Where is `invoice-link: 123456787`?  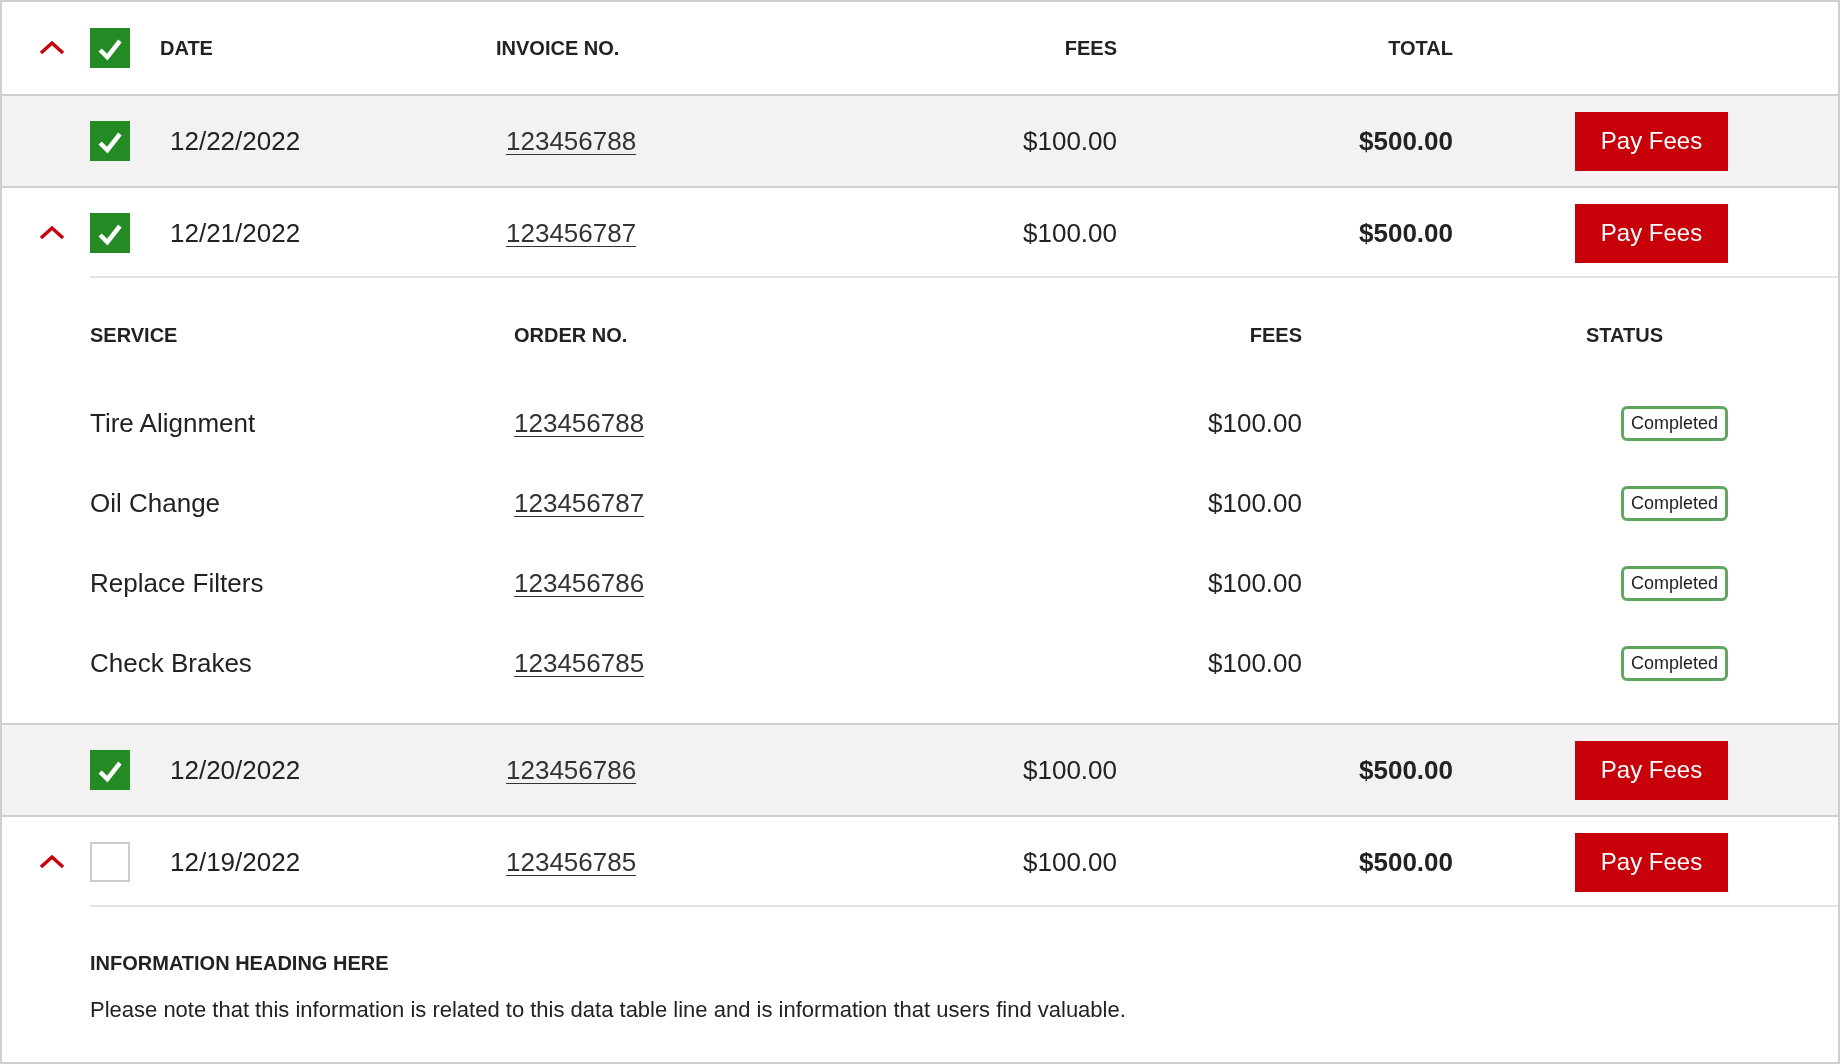 invoice-link: 123456787 is located at coordinates (571, 232).